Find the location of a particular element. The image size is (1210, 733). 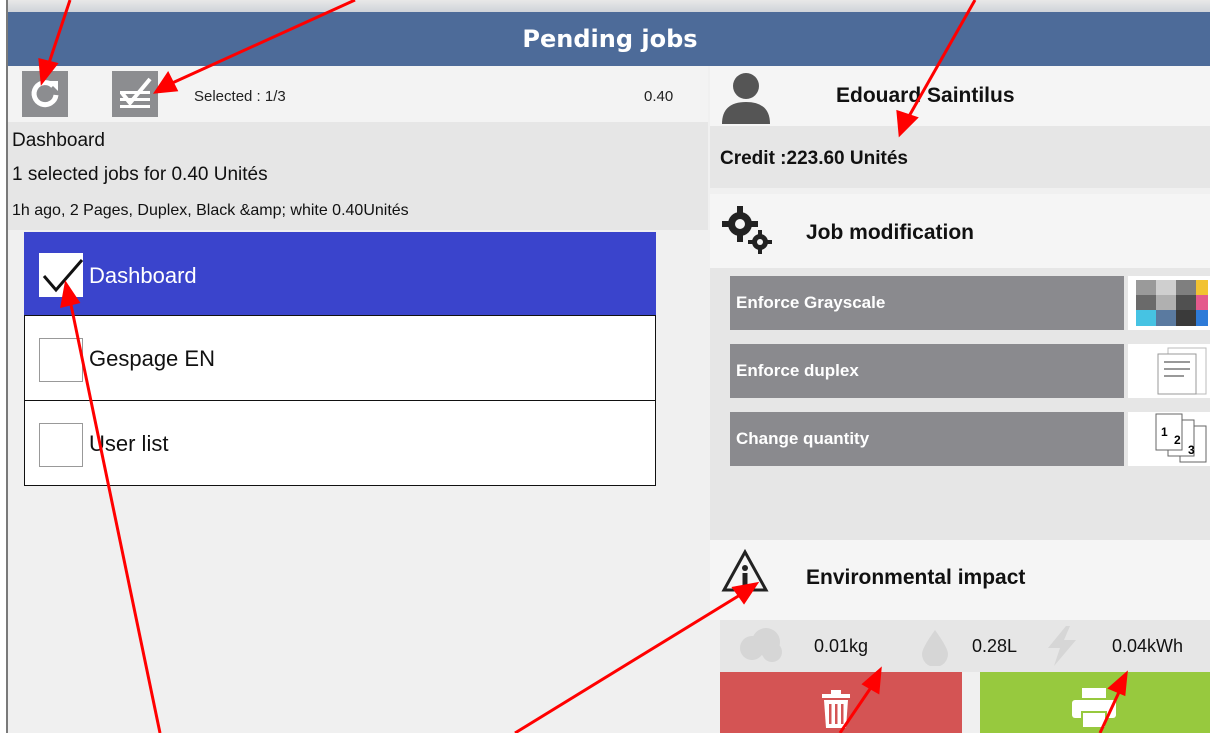

gears-icon is located at coordinates (747, 230).